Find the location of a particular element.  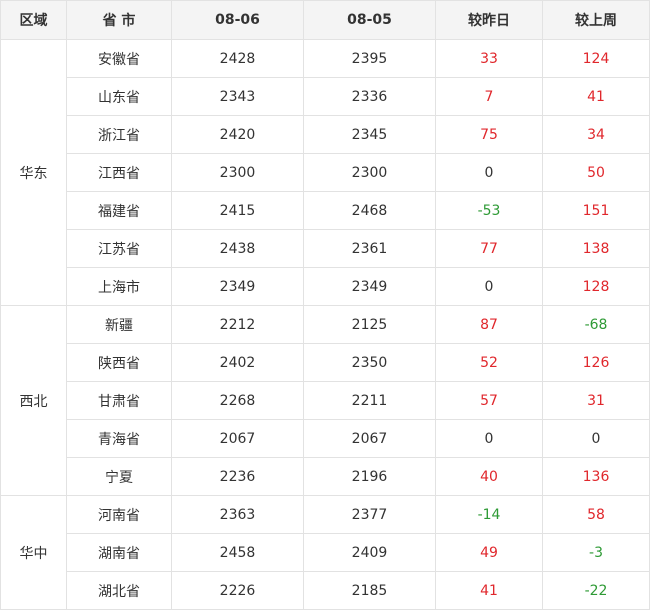

province-cell: 新疆 is located at coordinates (119, 324).